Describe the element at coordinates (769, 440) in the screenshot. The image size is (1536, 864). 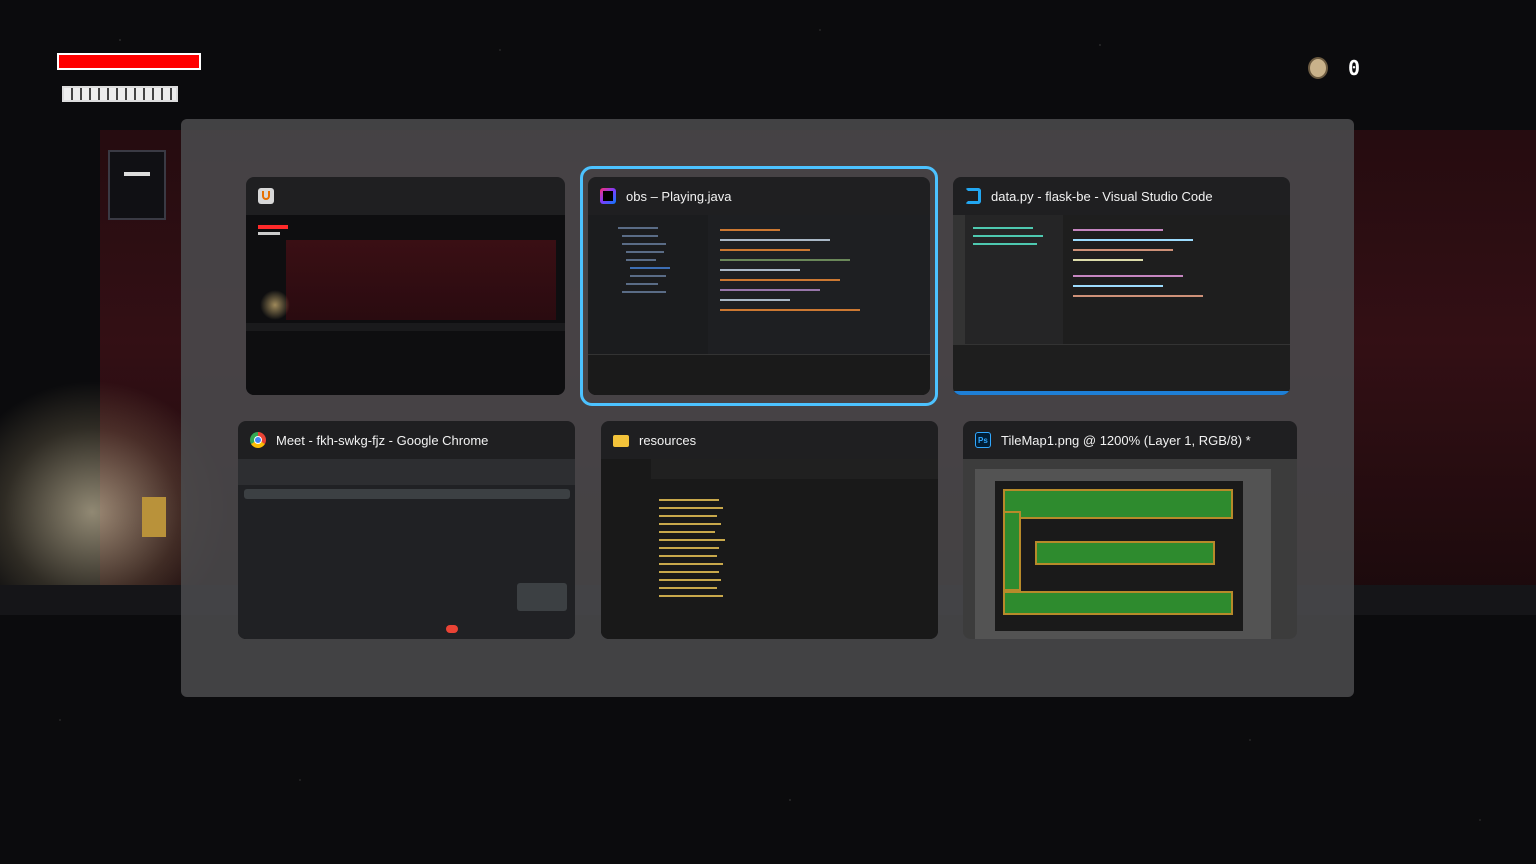
I see `window-card-header: resources` at that location.